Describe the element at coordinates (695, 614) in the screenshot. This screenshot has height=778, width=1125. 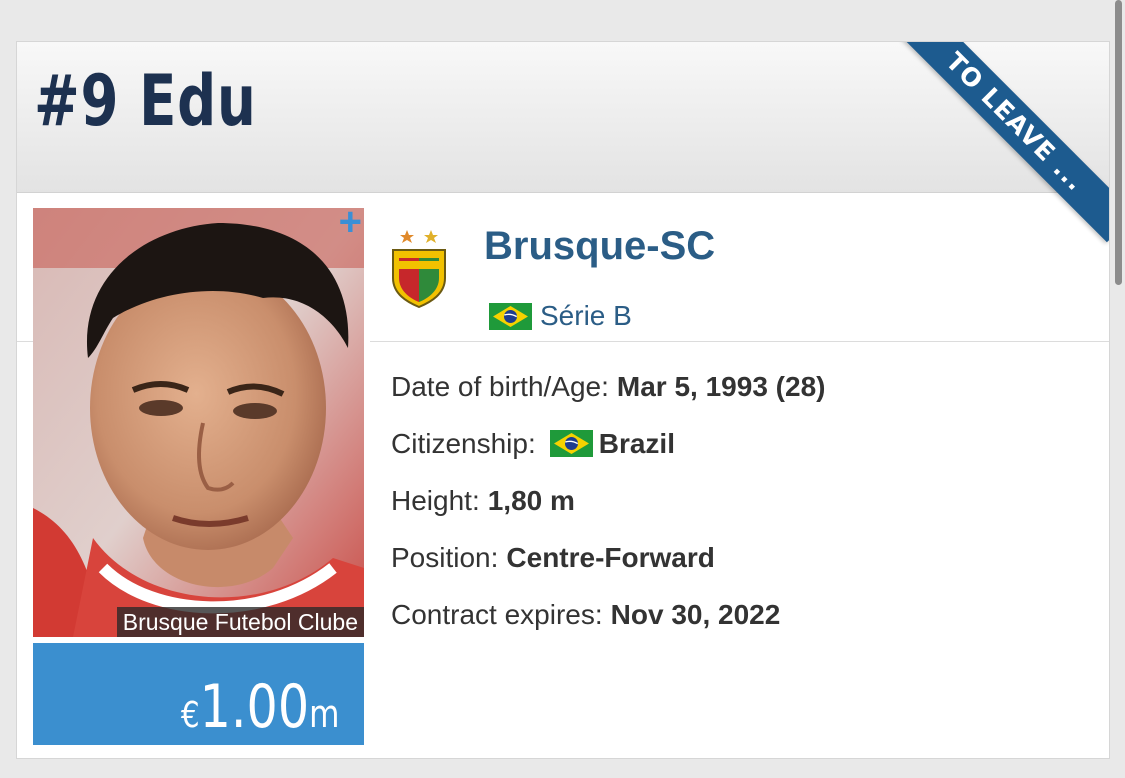
I see `detail-value: Nov 30, 2022` at that location.